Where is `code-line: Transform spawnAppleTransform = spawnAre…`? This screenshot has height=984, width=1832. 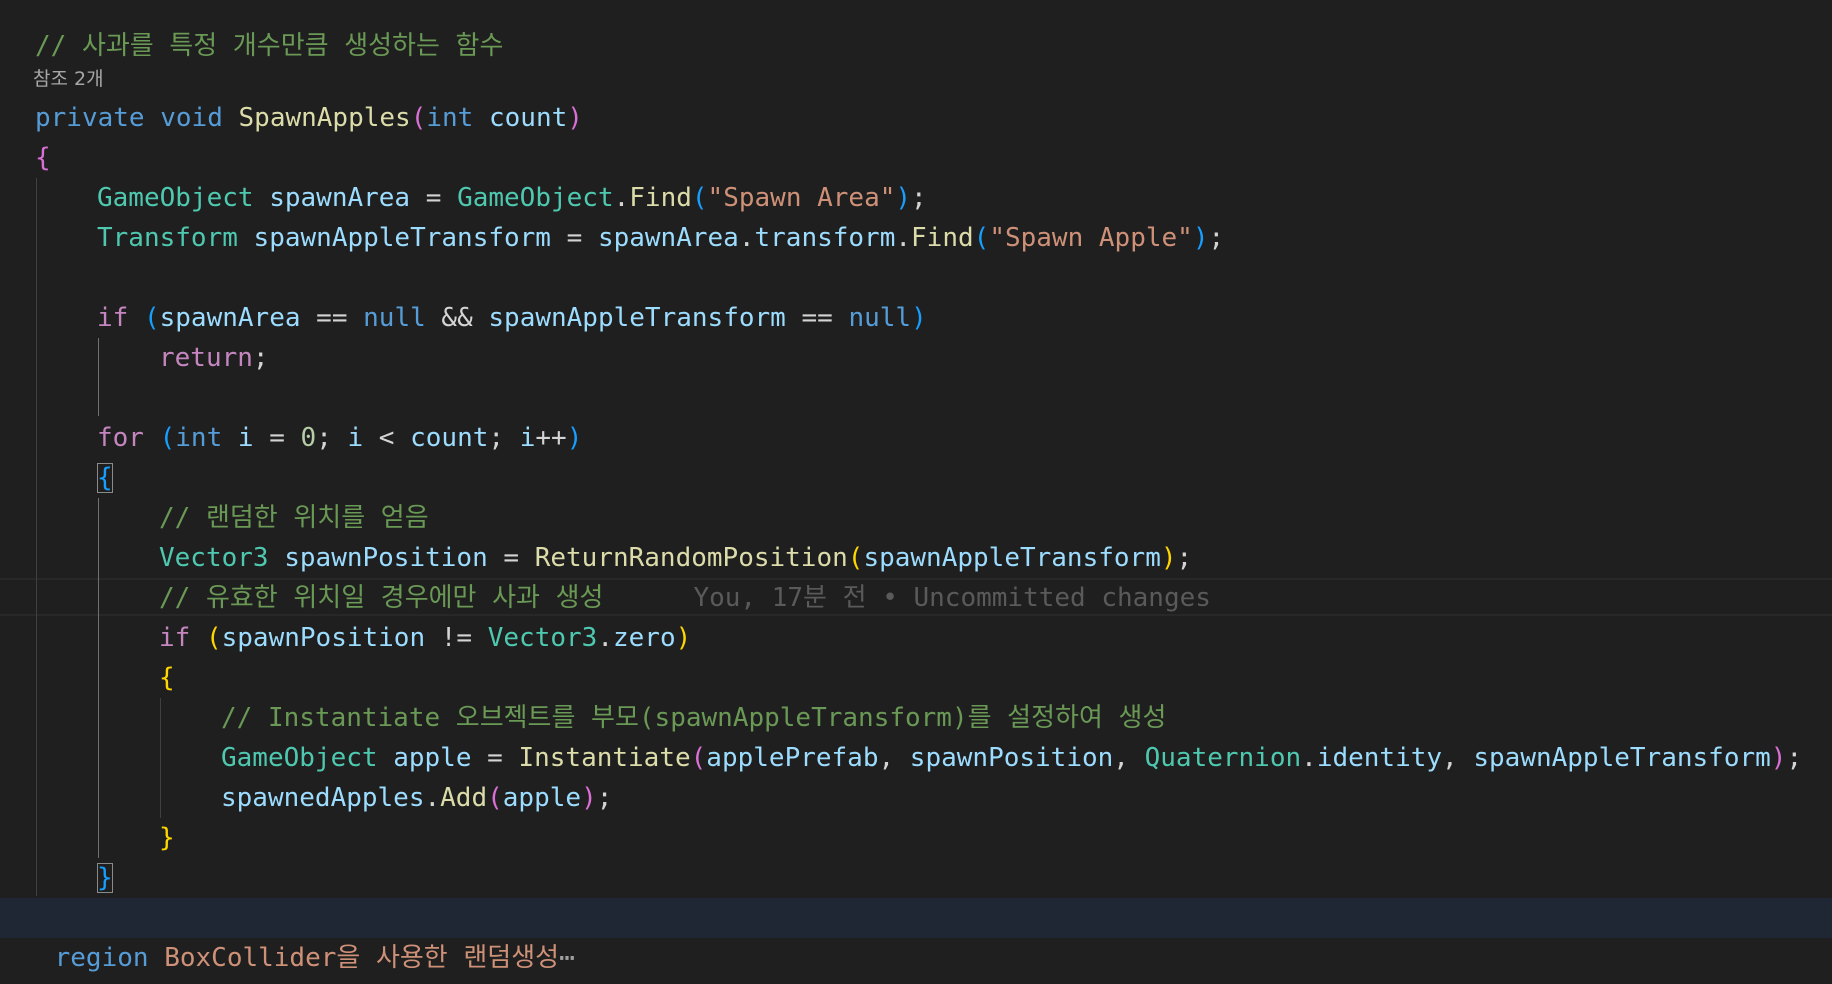 code-line: Transform spawnAppleTransform = spawnAre… is located at coordinates (660, 238).